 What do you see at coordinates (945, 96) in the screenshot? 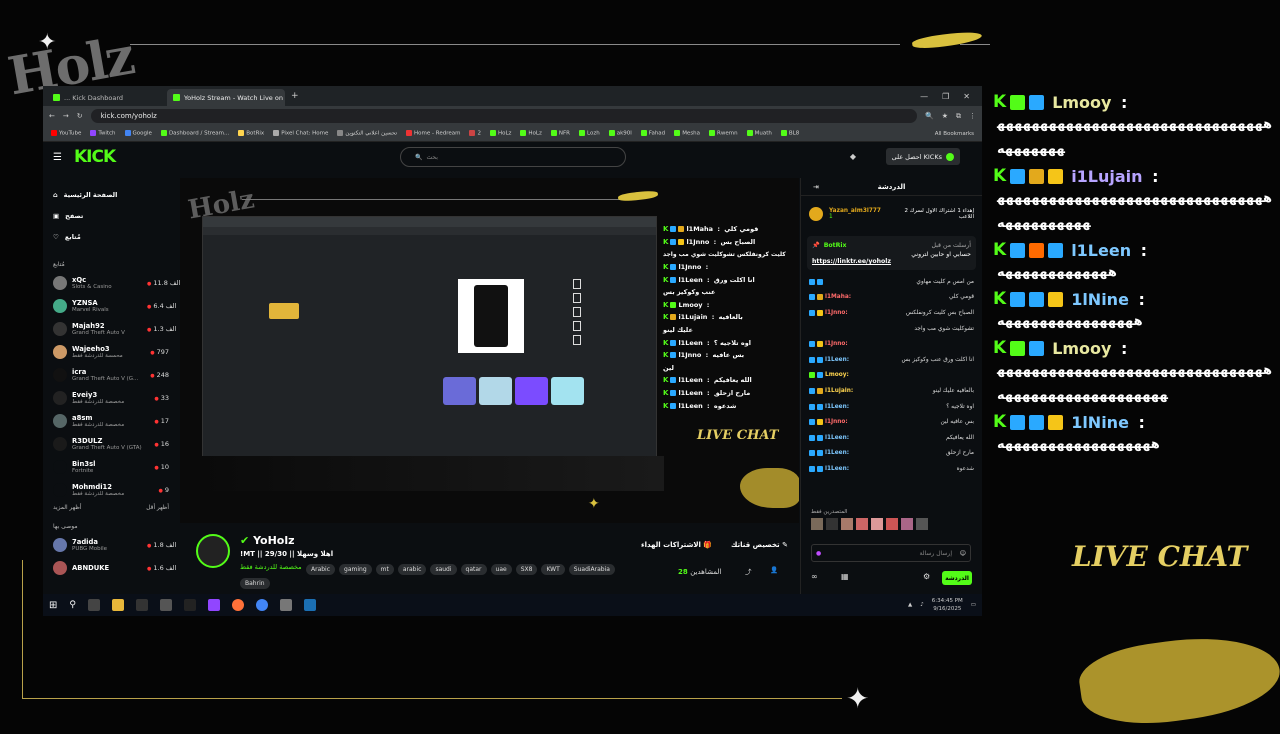
I see `maximize-button: ❐` at bounding box center [945, 96].